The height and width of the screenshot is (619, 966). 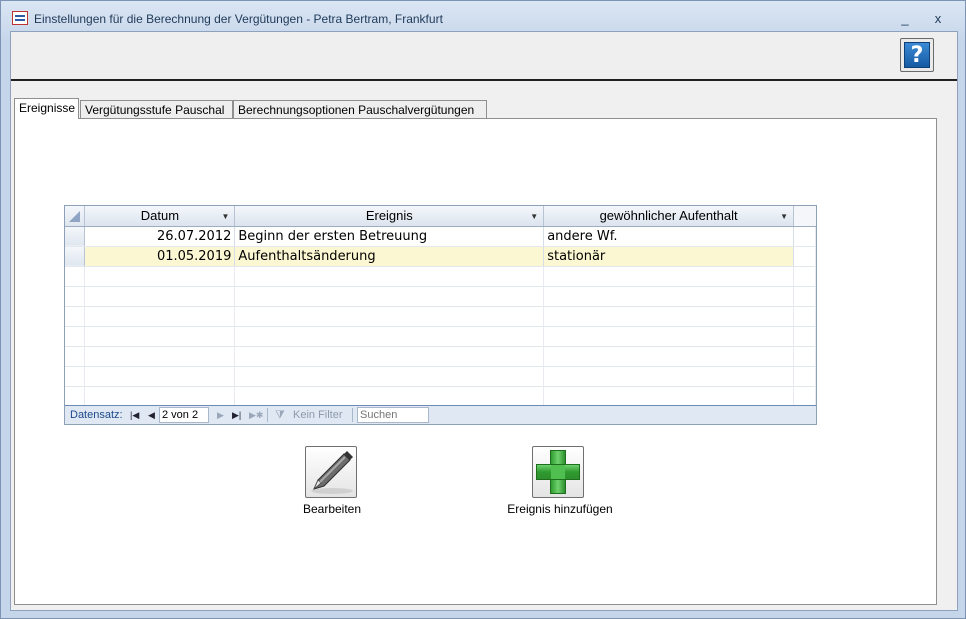 What do you see at coordinates (151, 415) in the screenshot?
I see `previous-record-icon: ◀` at bounding box center [151, 415].